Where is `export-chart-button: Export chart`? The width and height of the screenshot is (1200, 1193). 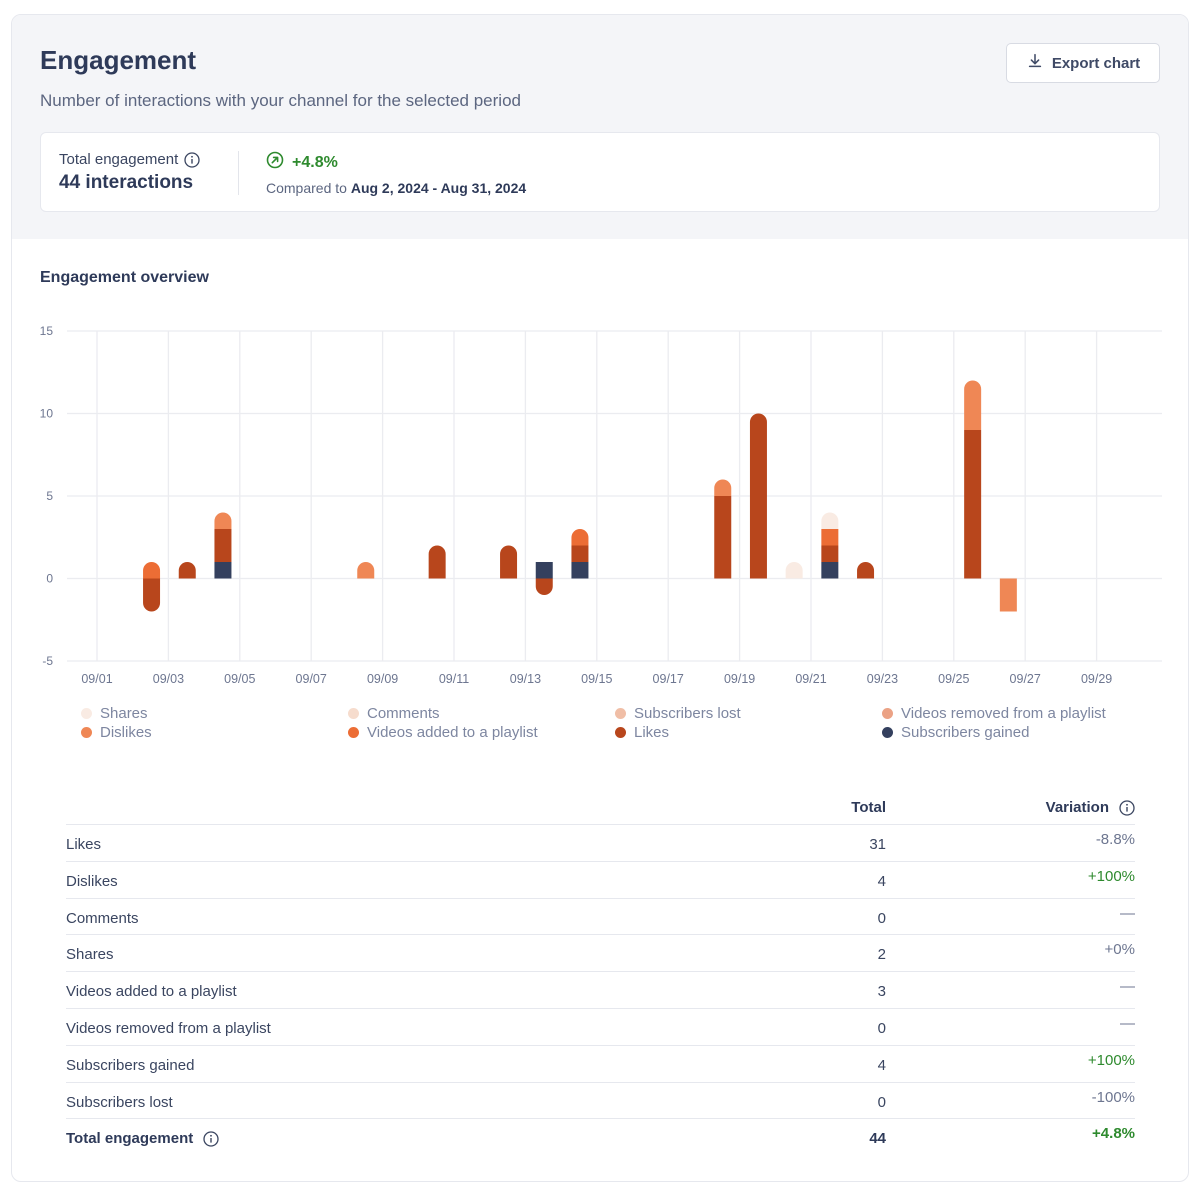 export-chart-button: Export chart is located at coordinates (1083, 63).